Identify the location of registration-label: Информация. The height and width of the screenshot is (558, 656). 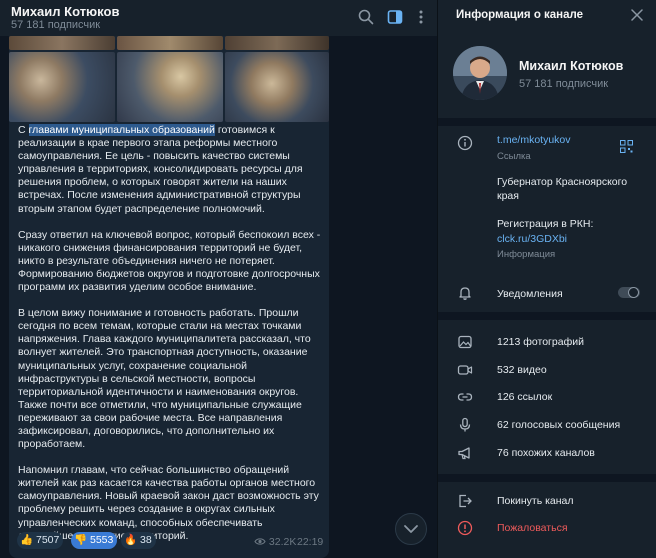
(526, 254).